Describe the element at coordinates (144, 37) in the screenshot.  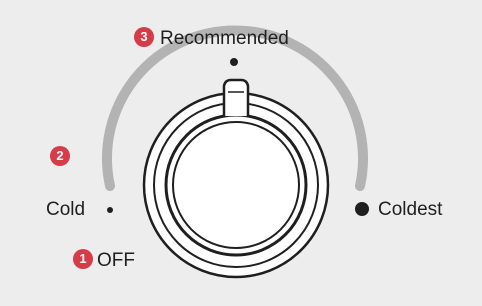
I see `step-badge-recommended: 3` at that location.